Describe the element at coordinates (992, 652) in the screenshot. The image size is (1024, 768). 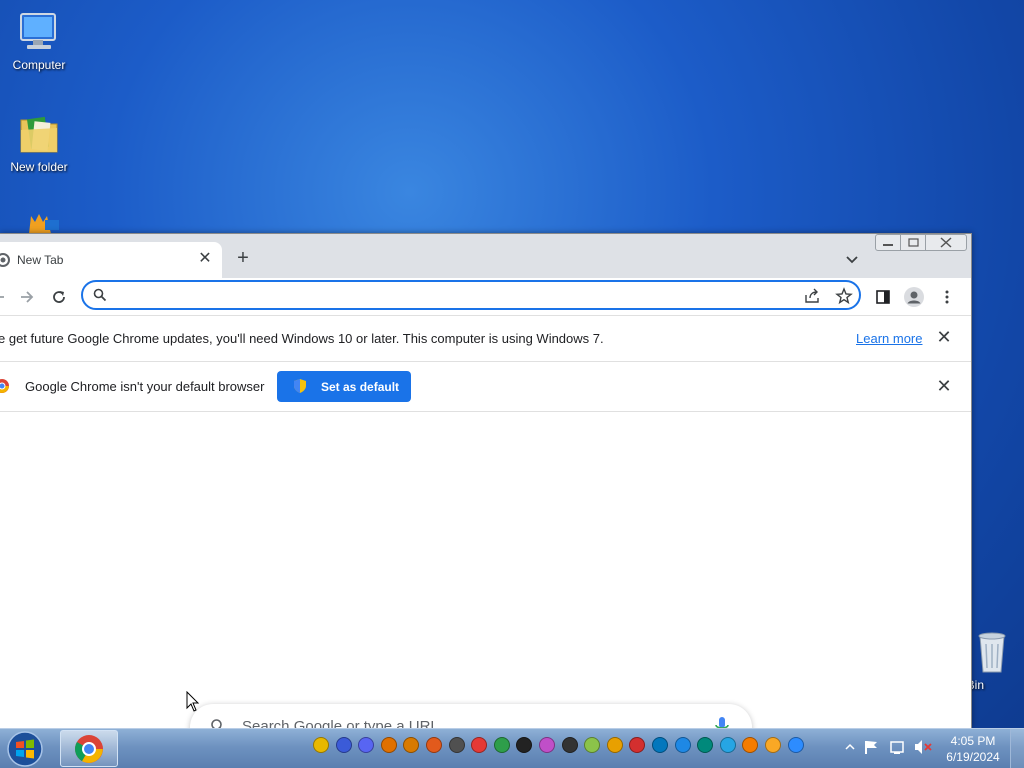
I see `recycle-bin-icon` at that location.